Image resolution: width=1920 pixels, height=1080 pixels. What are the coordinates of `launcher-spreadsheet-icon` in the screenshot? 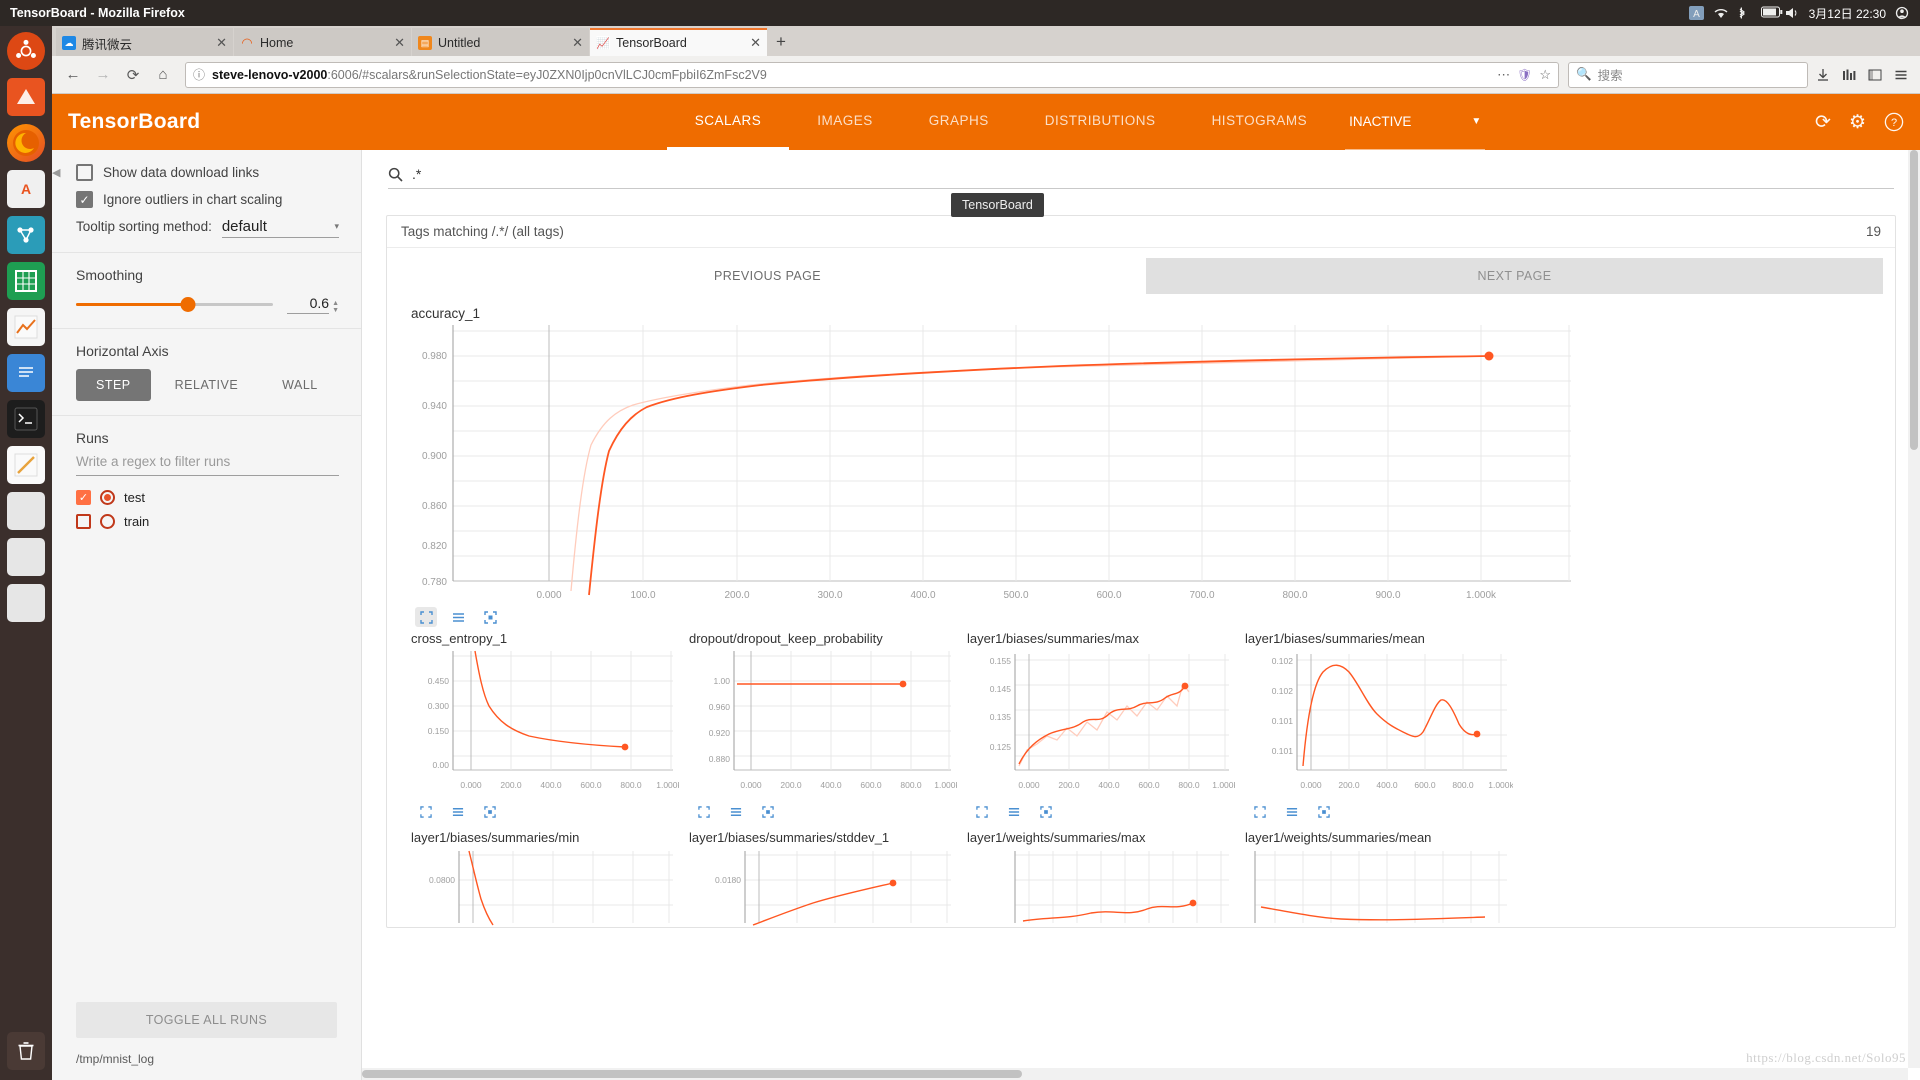 It's located at (26, 281).